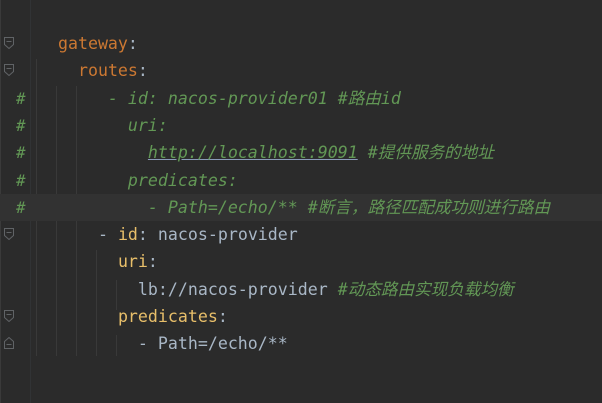 The image size is (602, 403). Describe the element at coordinates (301, 43) in the screenshot. I see `code-line: gateway:` at that location.